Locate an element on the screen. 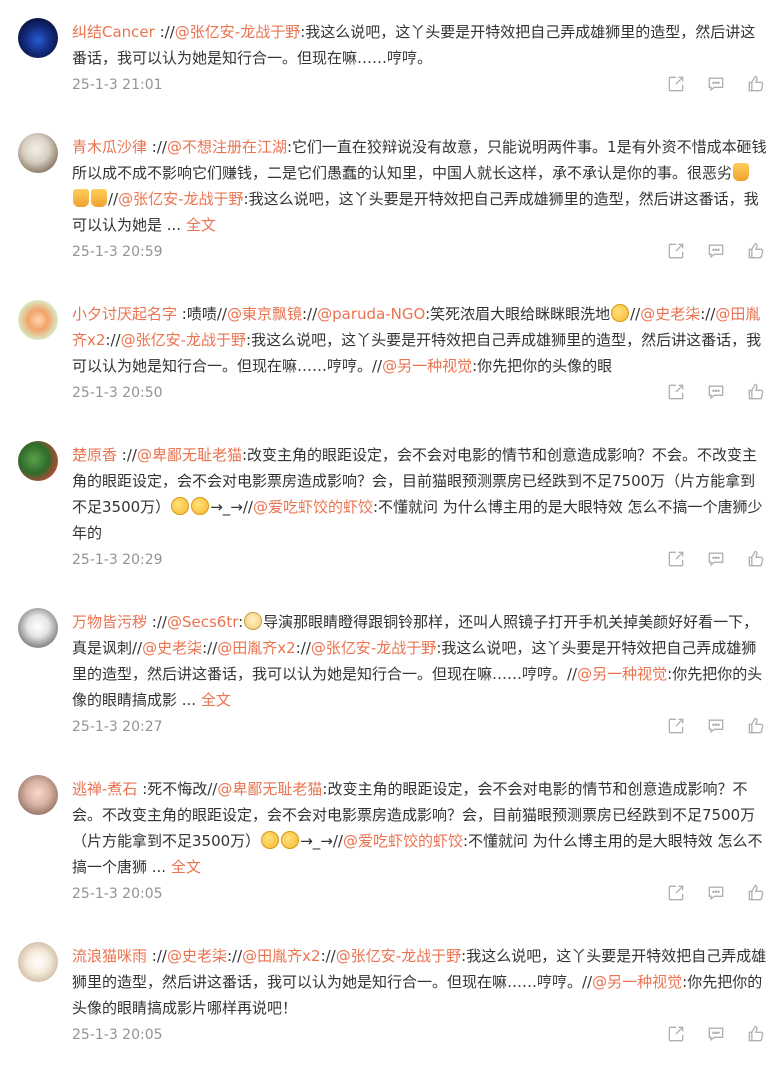 The width and height of the screenshot is (783, 1065). comment-segment: :死不悔改// is located at coordinates (180, 789).